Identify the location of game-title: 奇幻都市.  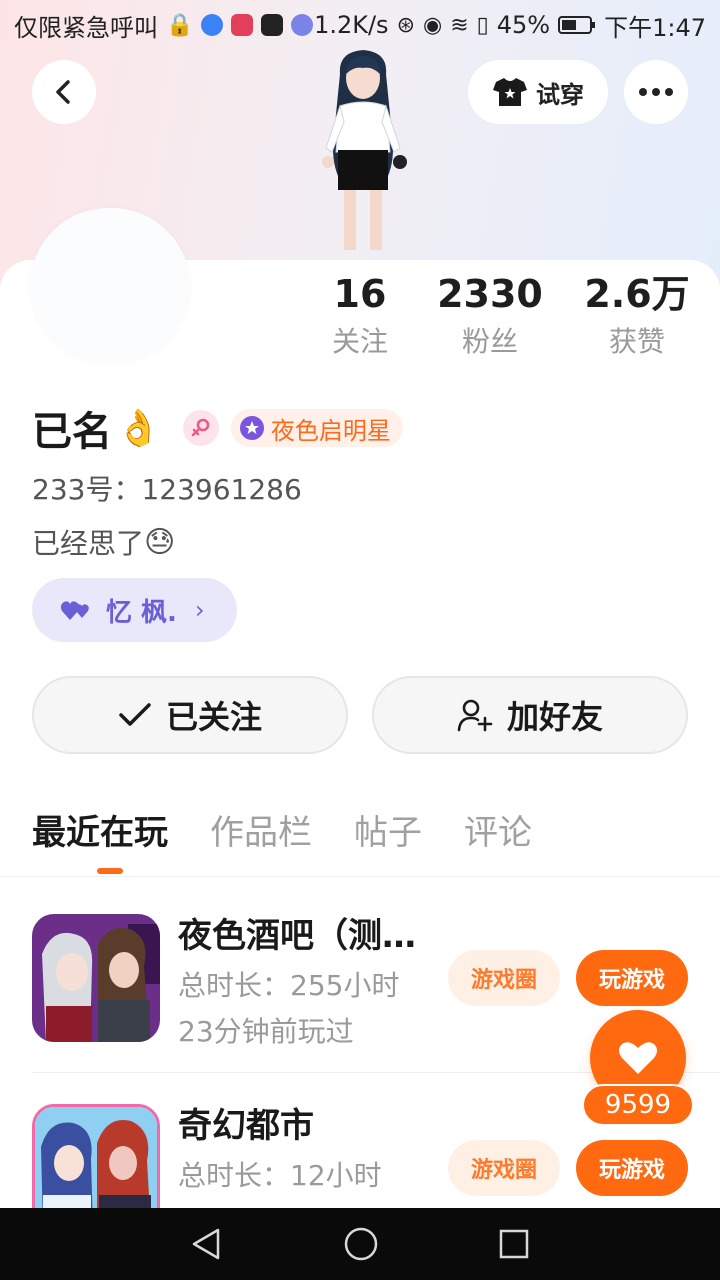
(246, 1126).